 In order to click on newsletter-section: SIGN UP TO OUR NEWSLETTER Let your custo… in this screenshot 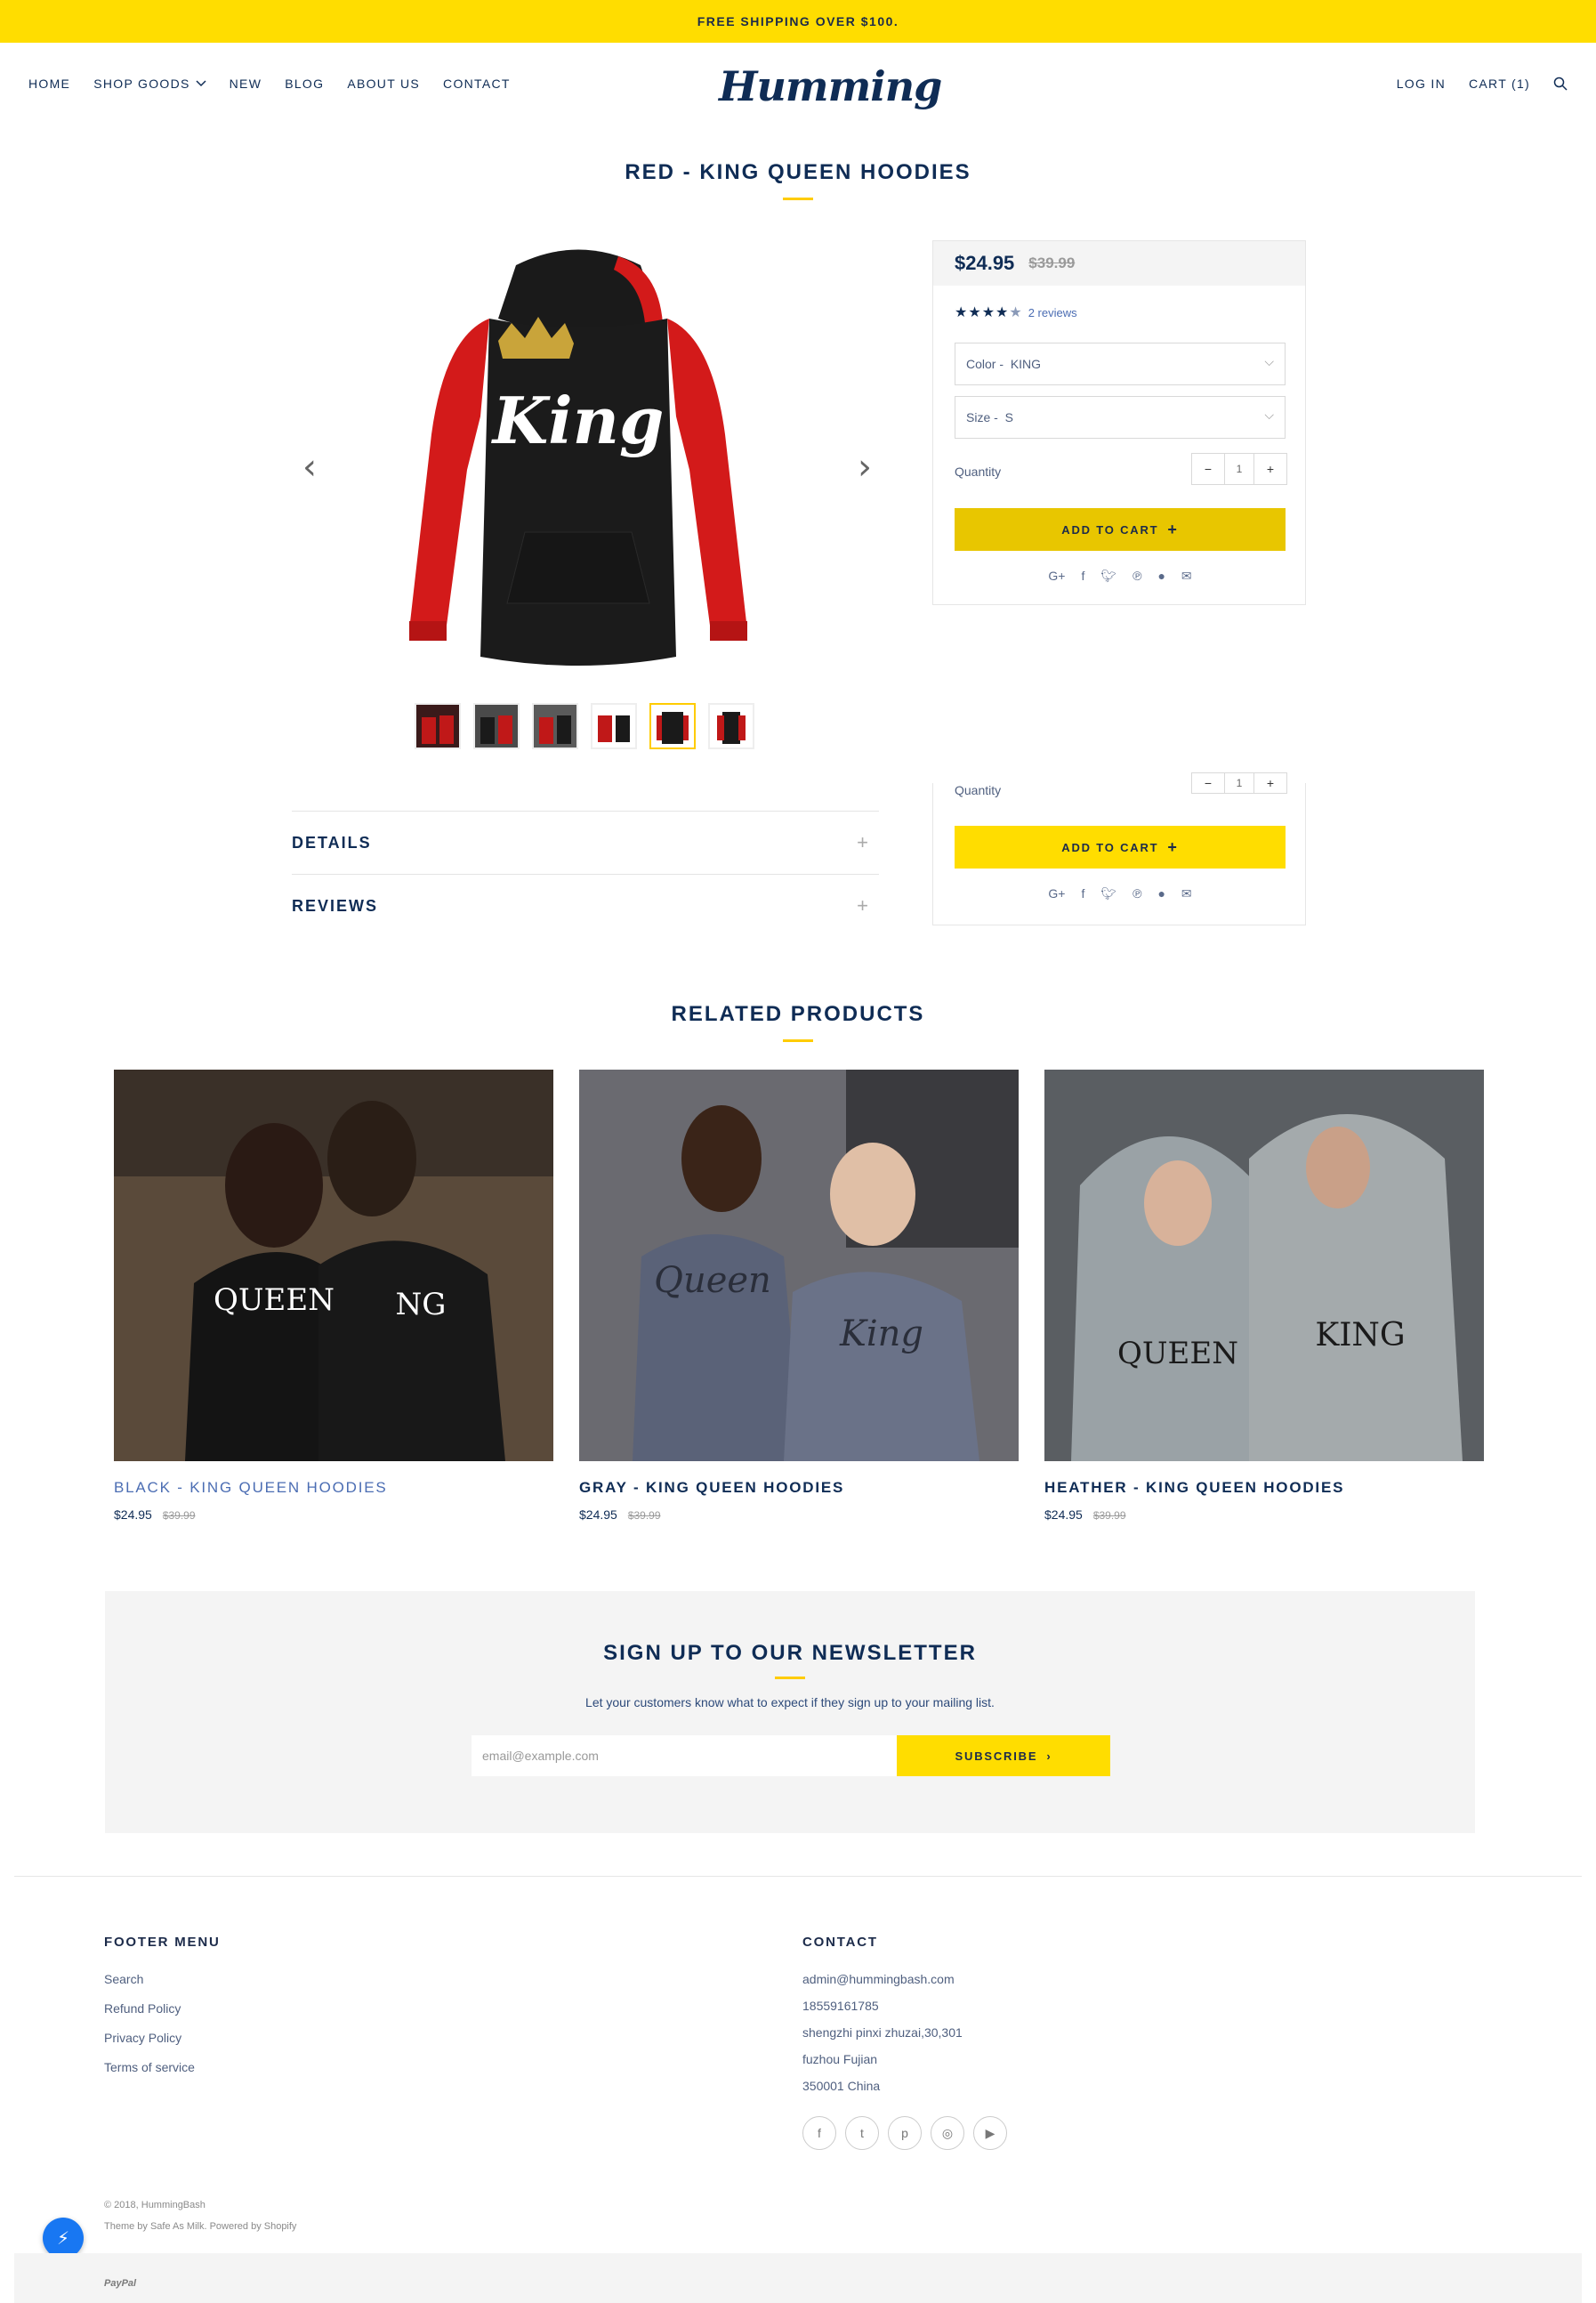, I will do `click(790, 1712)`.